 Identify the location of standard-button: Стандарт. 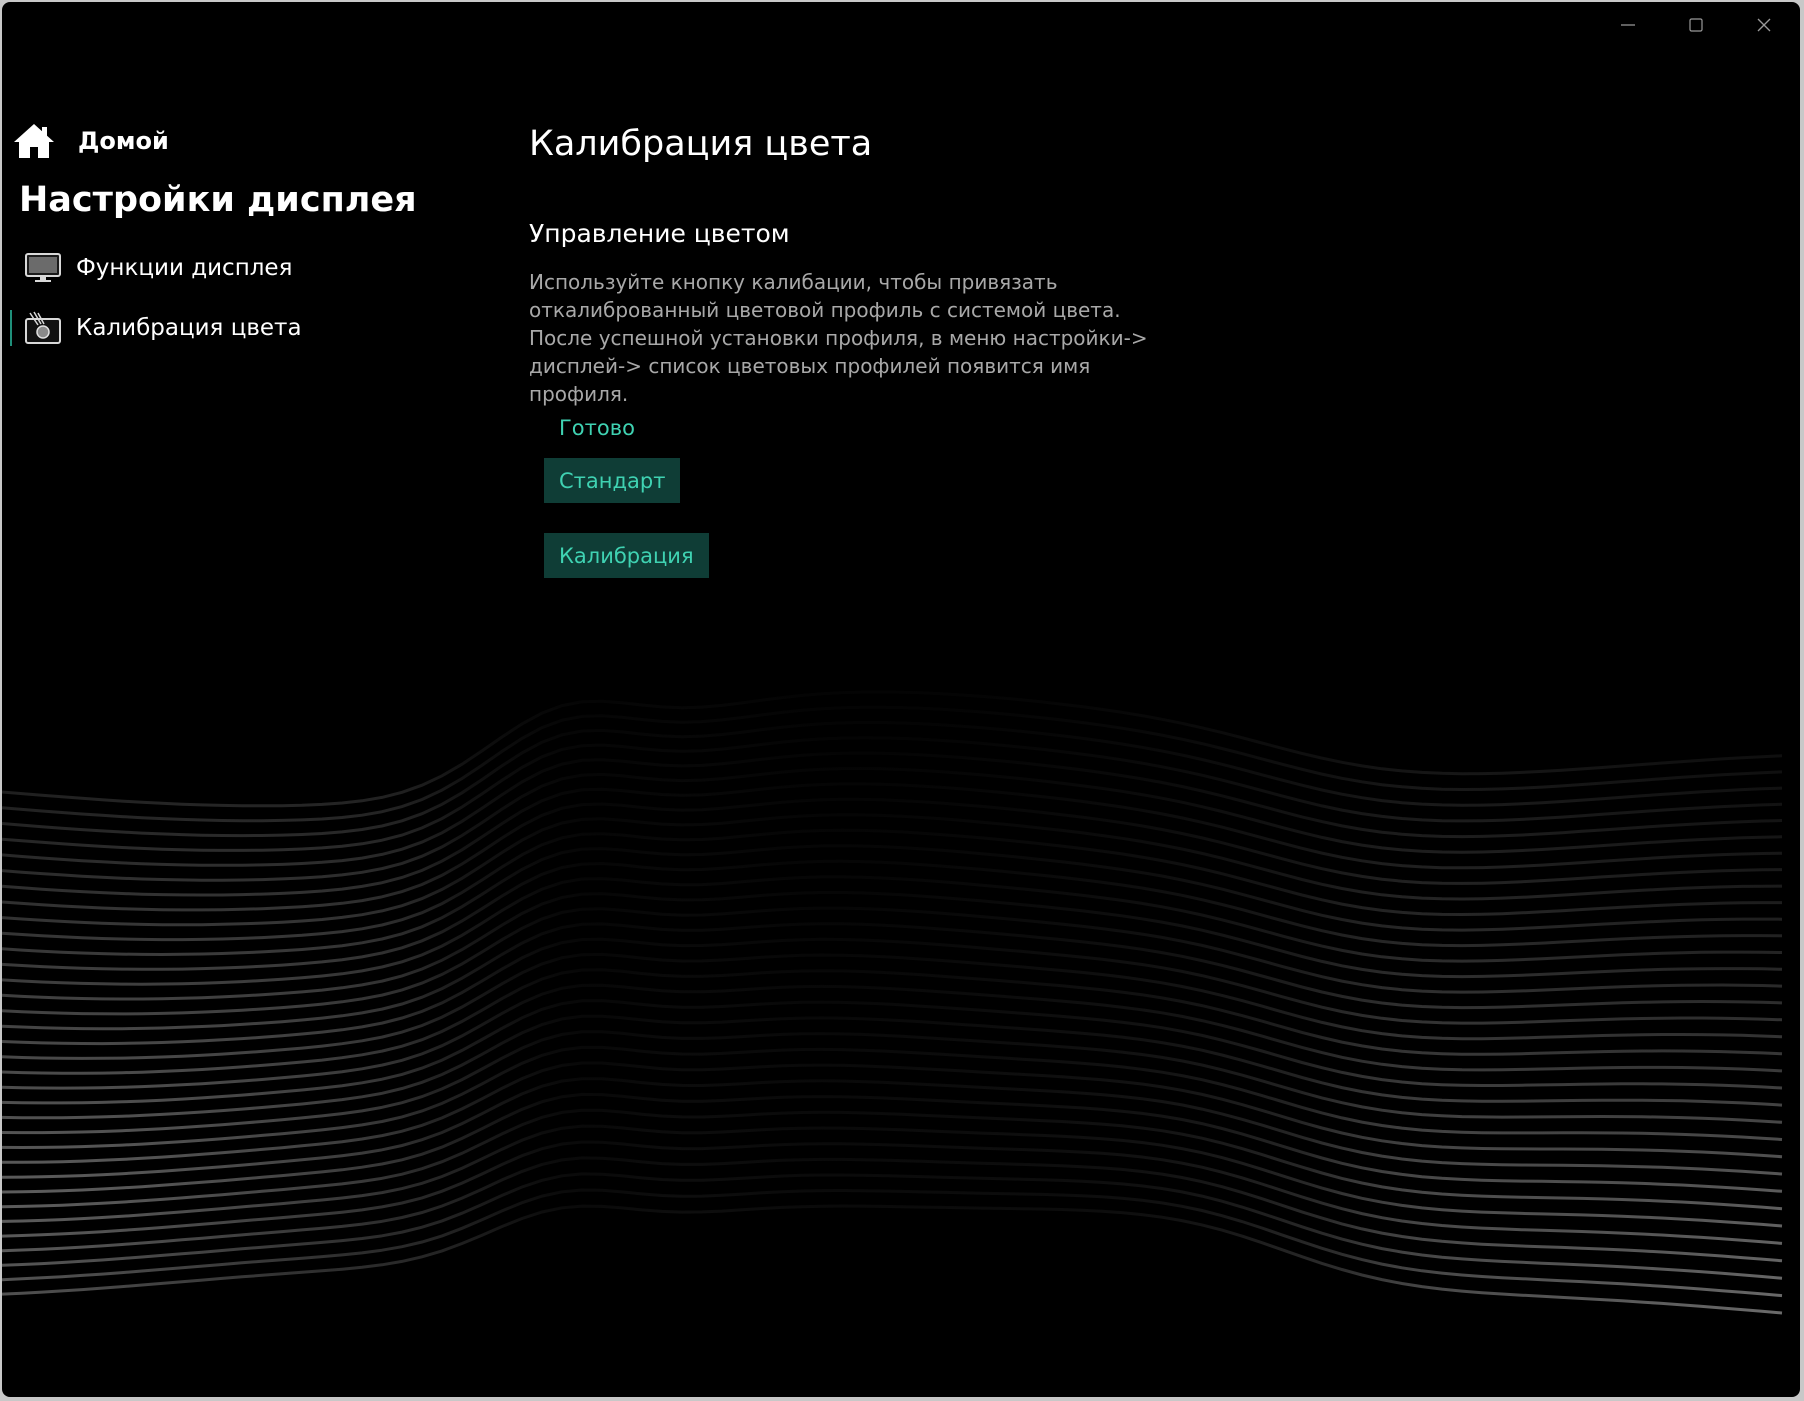
(612, 480).